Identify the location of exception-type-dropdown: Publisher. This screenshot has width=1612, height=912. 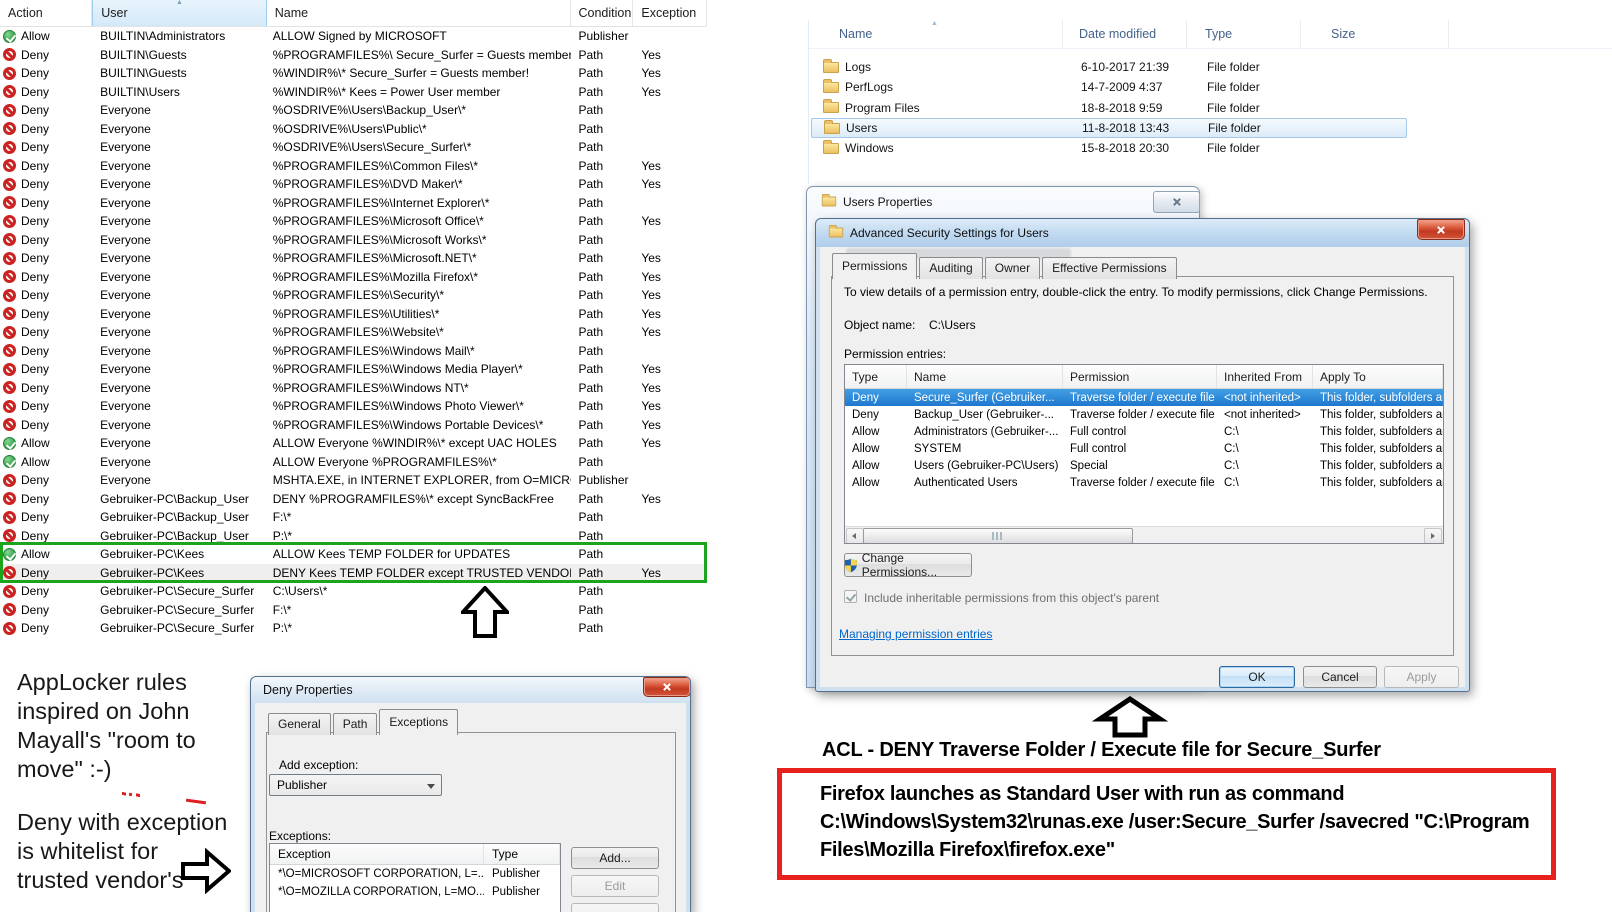
(355, 785).